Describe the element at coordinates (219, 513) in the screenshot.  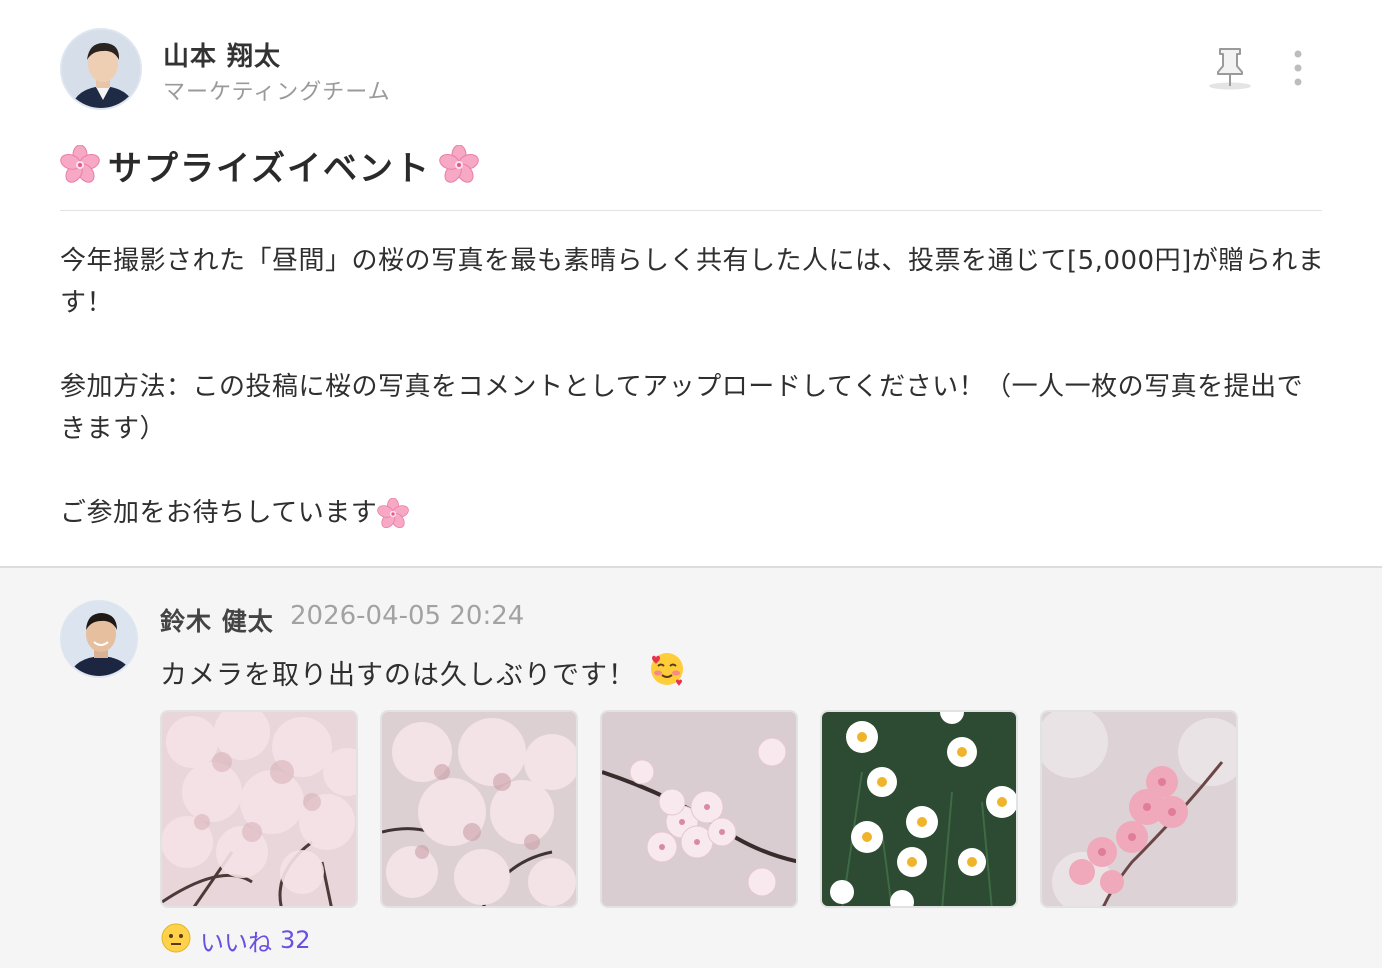
I see `post-paragraph-text: ご参加をお待ちしています` at that location.